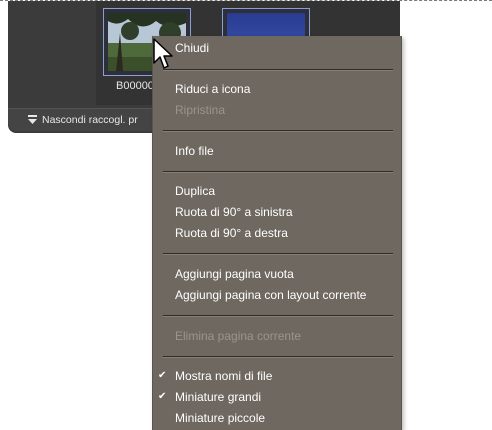 The width and height of the screenshot is (492, 430). I want to click on menu-item-small-thumbnails: Miniature piccole, so click(277, 418).